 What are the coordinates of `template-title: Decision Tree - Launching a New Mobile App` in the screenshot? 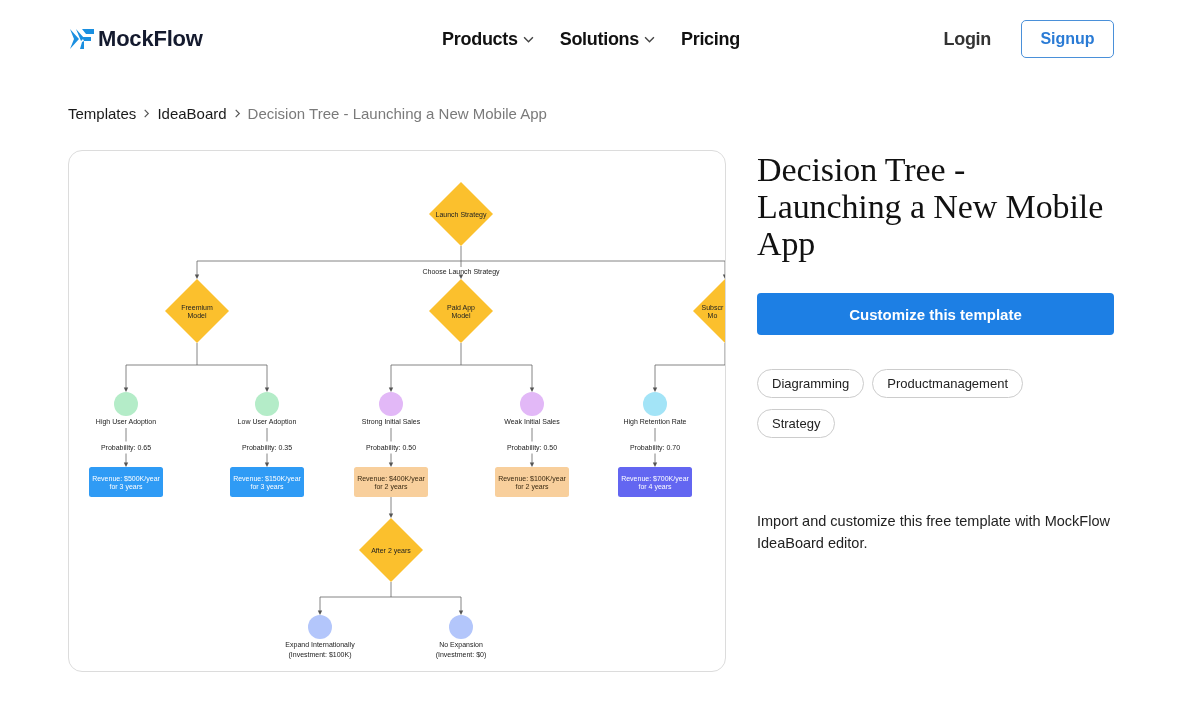 It's located at (931, 206).